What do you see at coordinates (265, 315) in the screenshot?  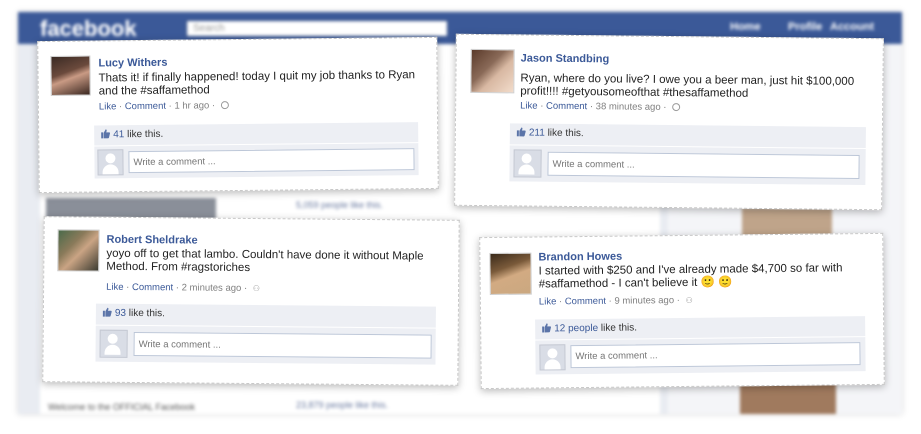 I see `like-summary: 93 like this.` at bounding box center [265, 315].